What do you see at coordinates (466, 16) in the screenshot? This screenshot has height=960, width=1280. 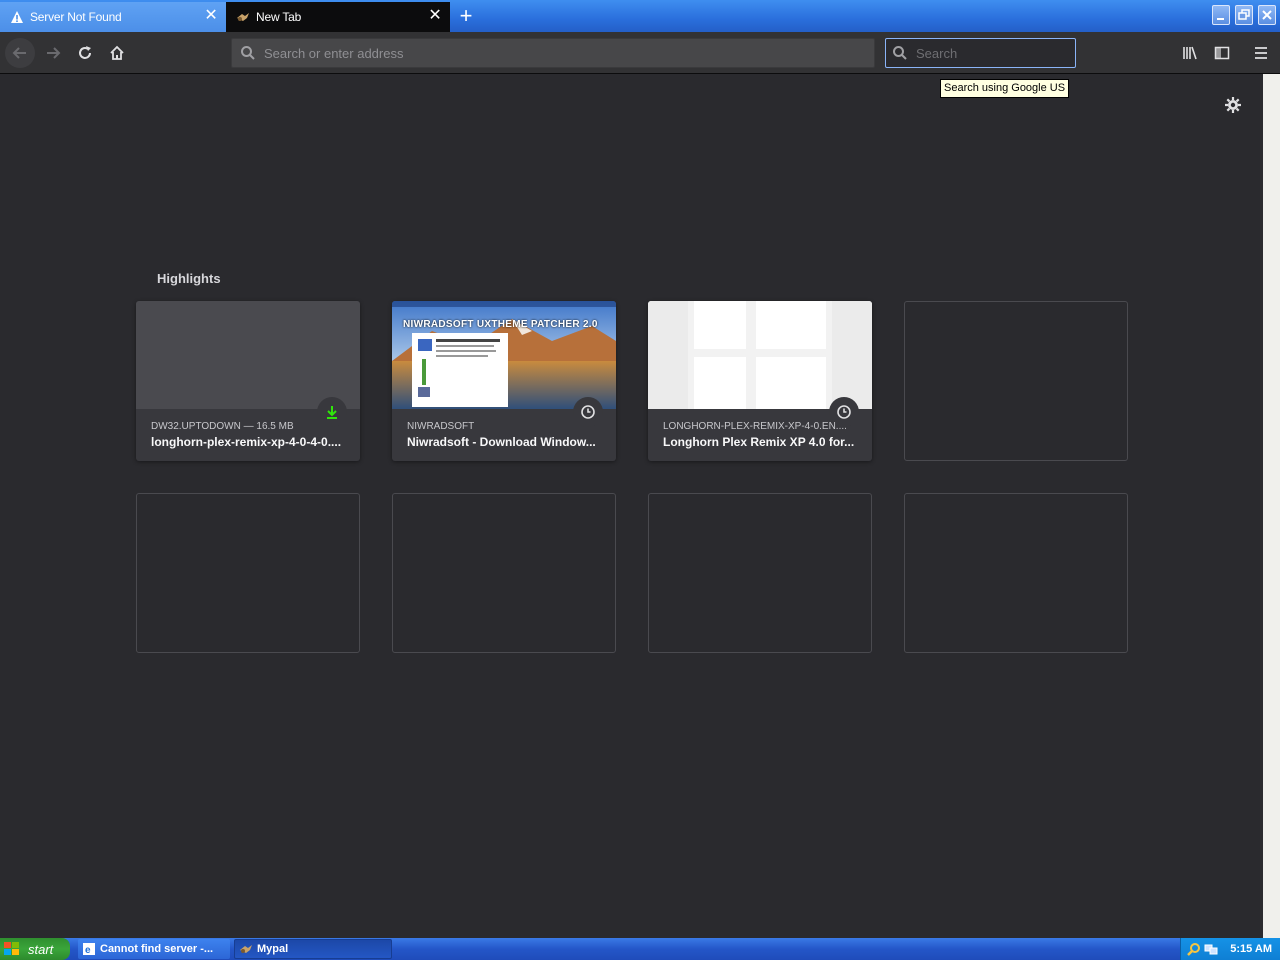 I see `new-tab-plus-icon: +` at bounding box center [466, 16].